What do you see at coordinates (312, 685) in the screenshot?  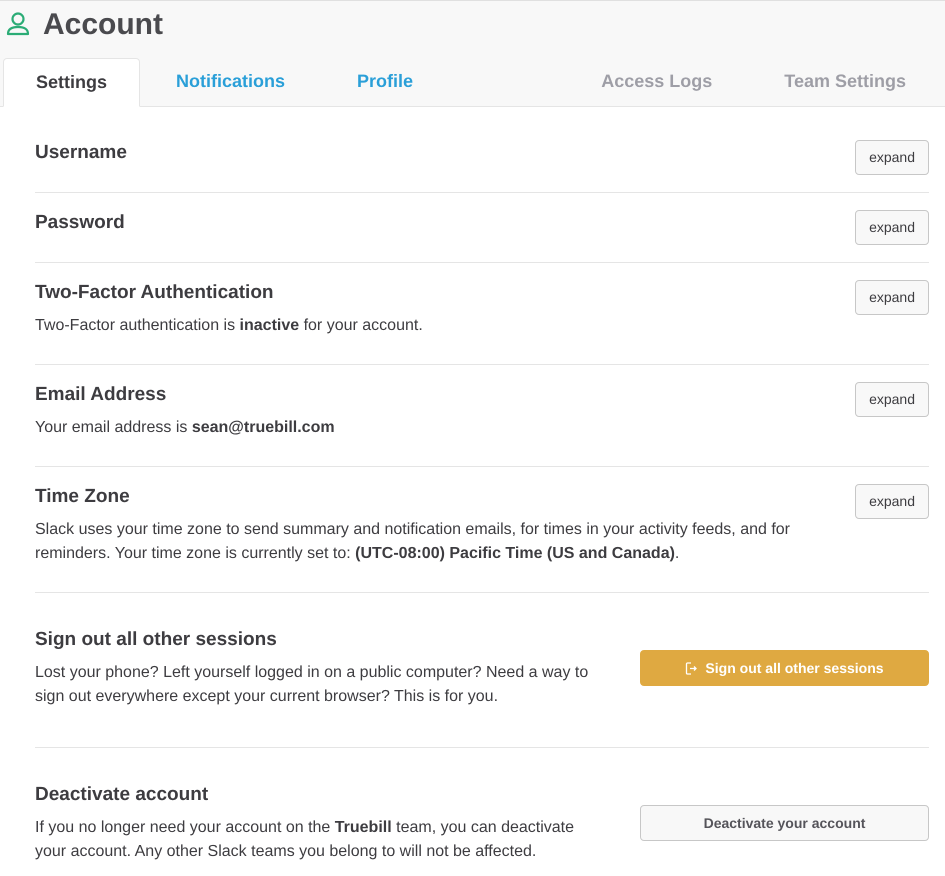 I see `section-description: Lost your phone? Left yourself logged in on a public computer? Need a way to sign out everywhere except your current browser? This is for you.` at bounding box center [312, 685].